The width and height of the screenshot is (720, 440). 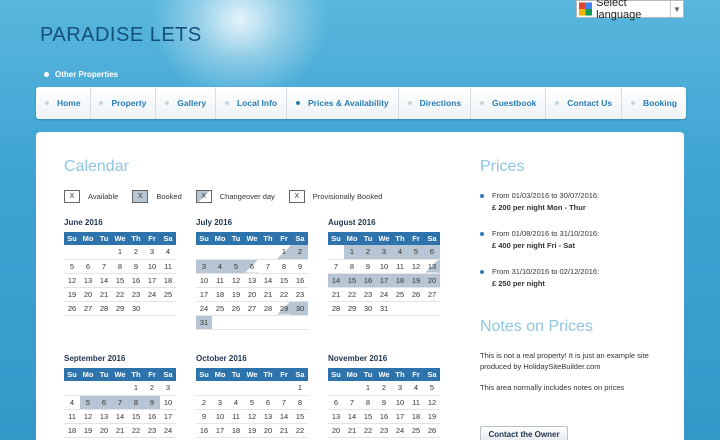 What do you see at coordinates (152, 294) in the screenshot?
I see `calendar-day: 24` at bounding box center [152, 294].